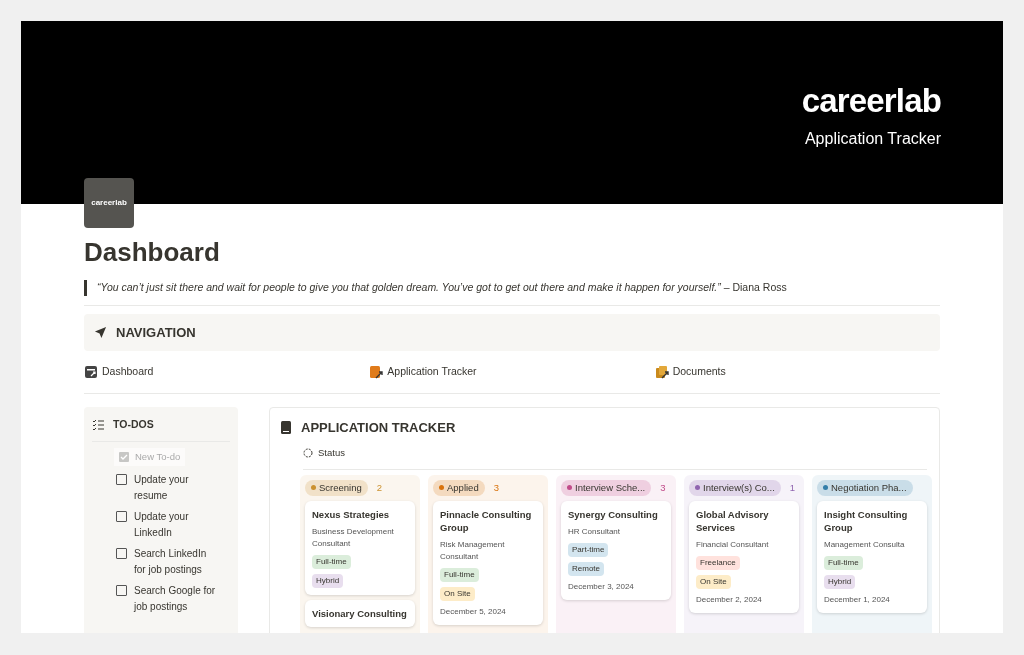 This screenshot has height=655, width=1024. Describe the element at coordinates (156, 332) in the screenshot. I see `section-title: NAVIGATION` at that location.